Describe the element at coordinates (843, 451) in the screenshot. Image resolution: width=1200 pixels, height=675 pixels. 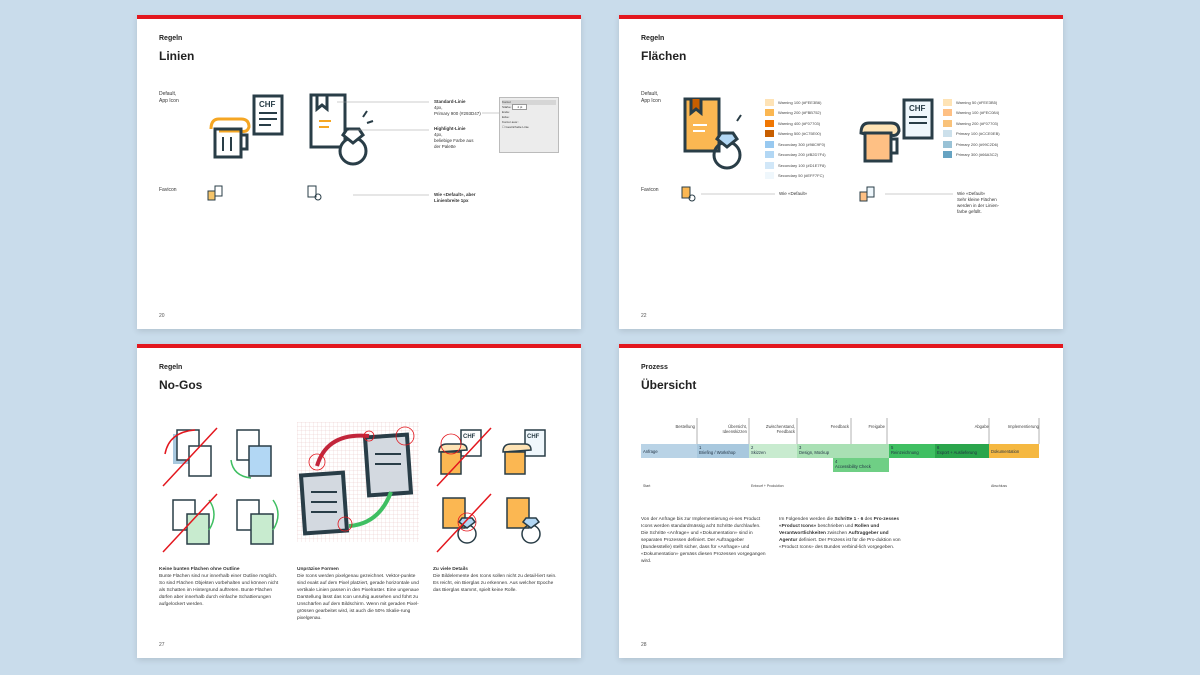
I see `process-step-bar: 3 Design, Mockup` at that location.